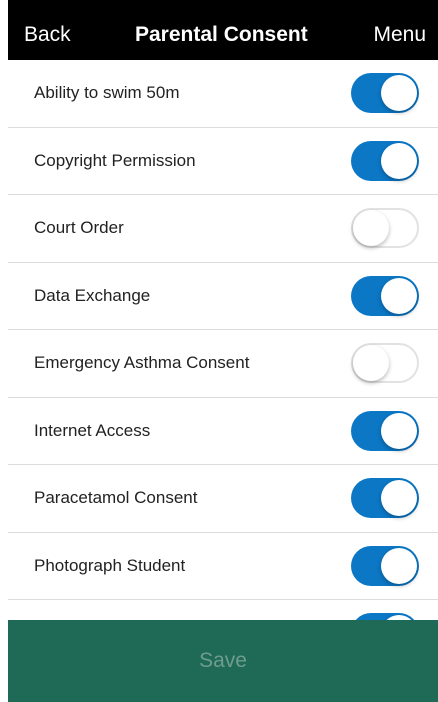 The height and width of the screenshot is (702, 438). Describe the element at coordinates (223, 499) in the screenshot. I see `consent-row: Paracetamol Consent` at that location.